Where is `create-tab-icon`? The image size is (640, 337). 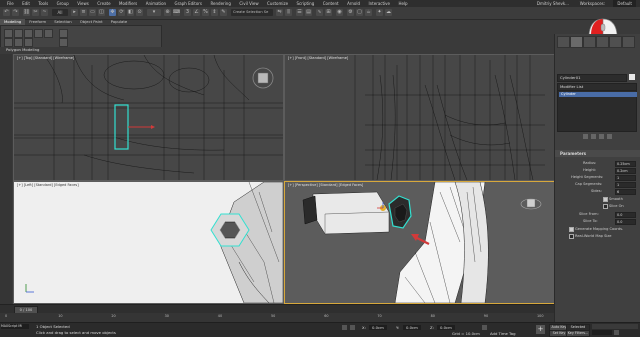 create-tab-icon is located at coordinates (563, 42).